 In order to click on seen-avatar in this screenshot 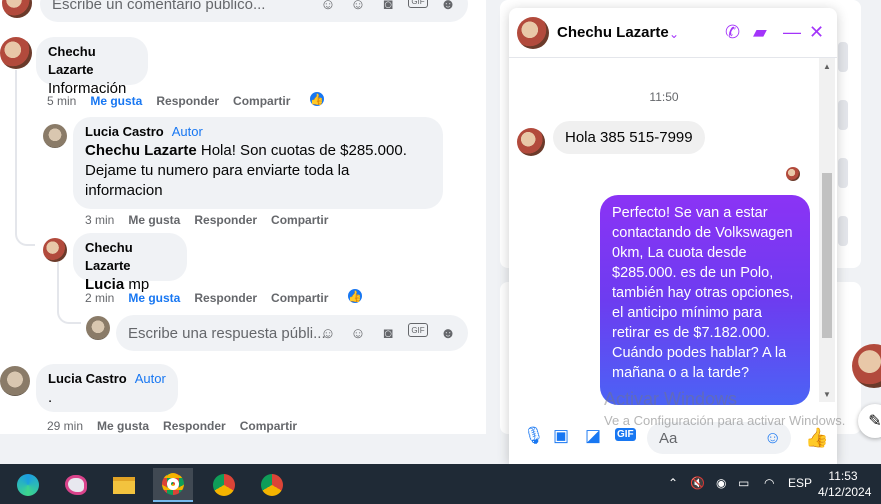, I will do `click(793, 174)`.